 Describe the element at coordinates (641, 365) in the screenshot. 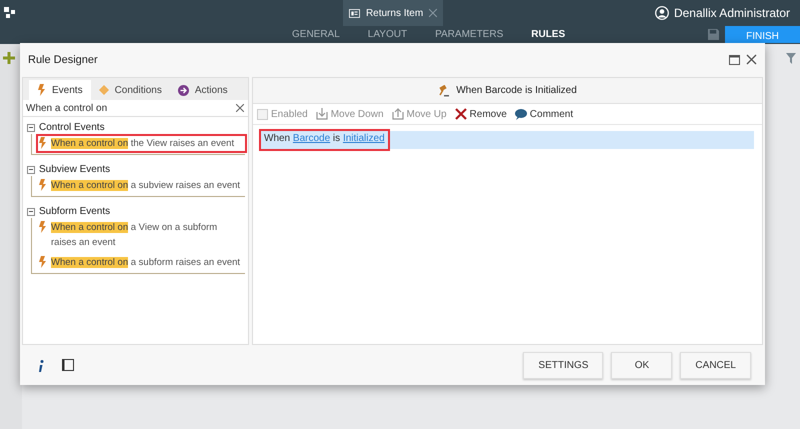

I see `dialog-button: OK` at that location.